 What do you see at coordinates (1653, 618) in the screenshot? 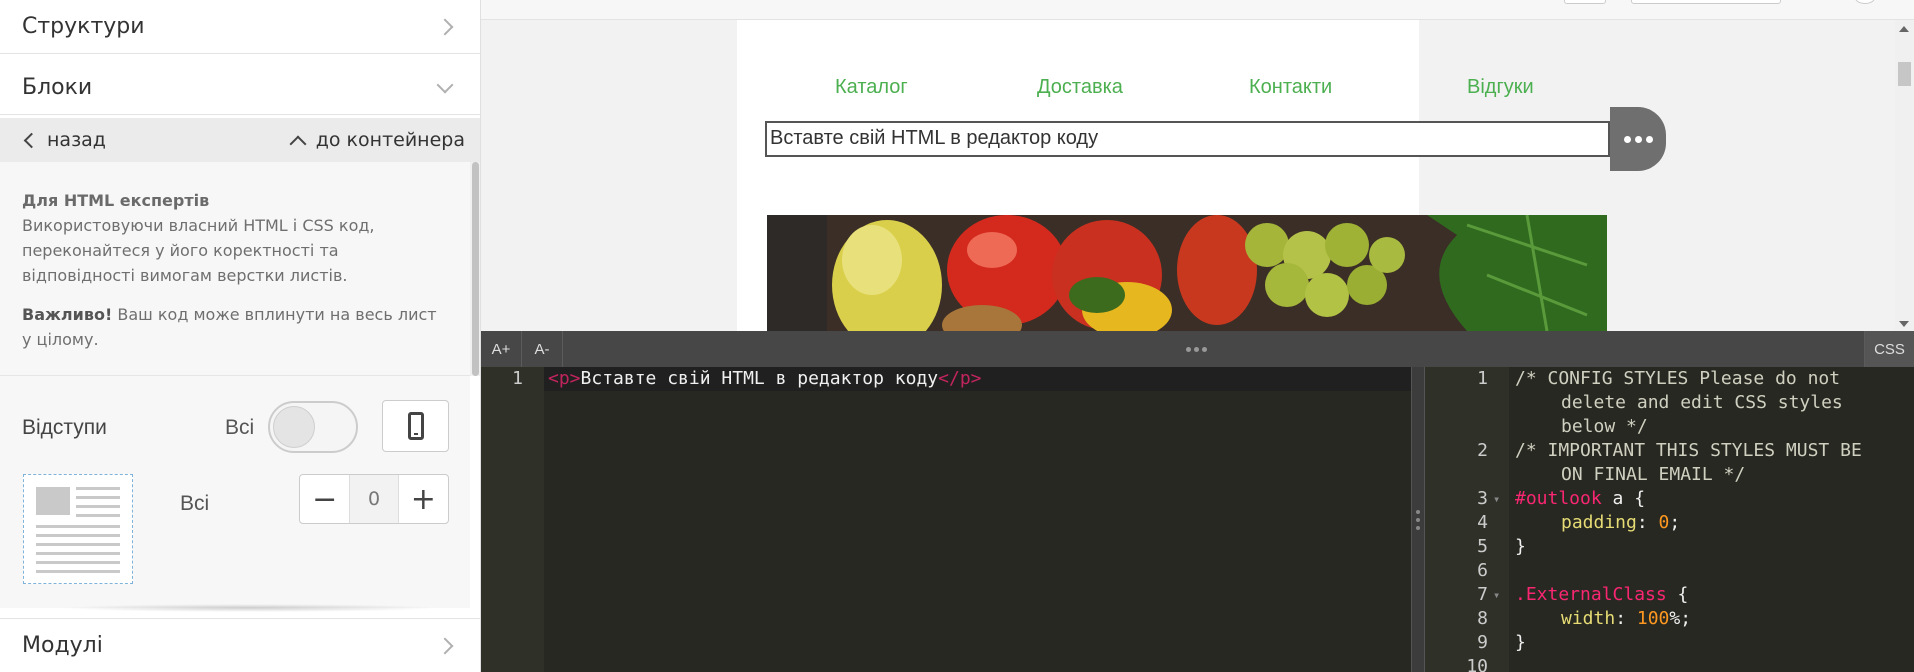
I see `css-value: 100` at bounding box center [1653, 618].